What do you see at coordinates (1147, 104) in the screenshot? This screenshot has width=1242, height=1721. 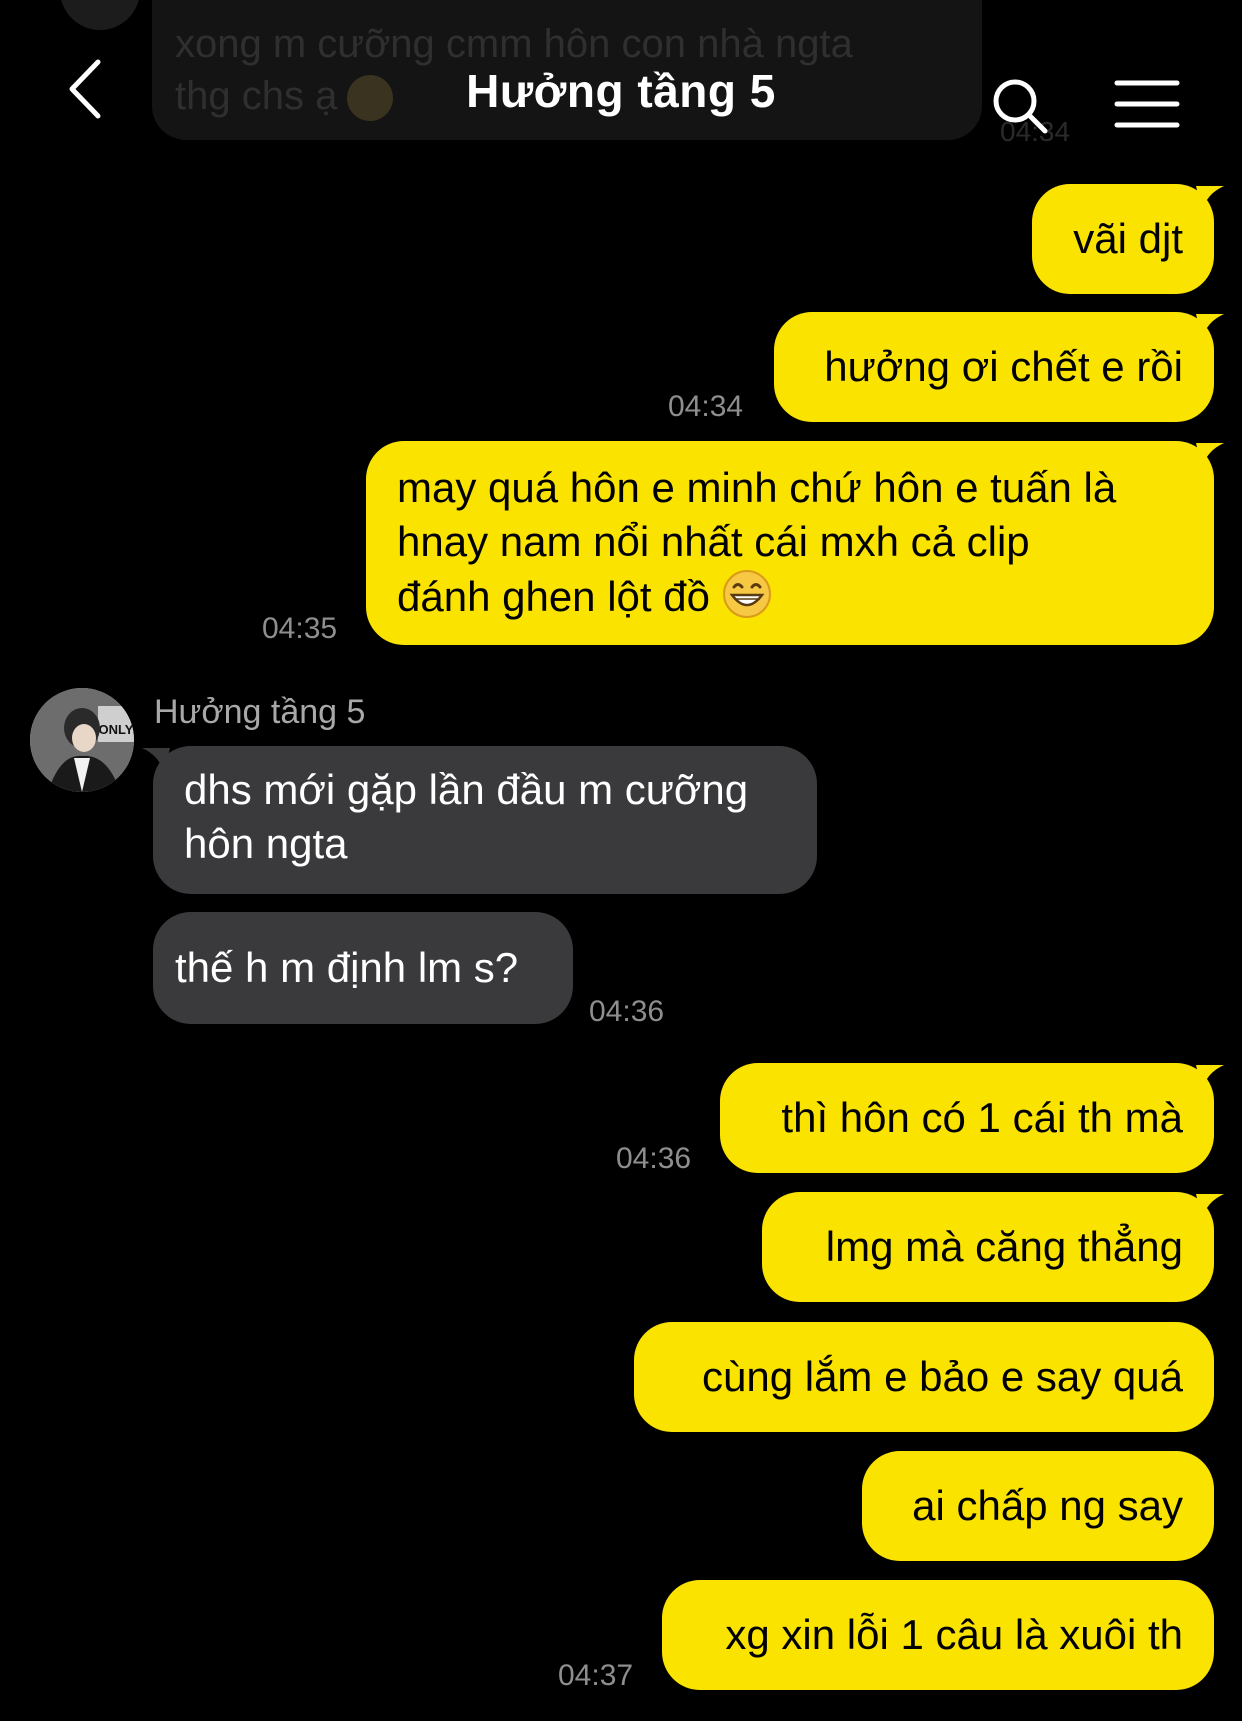 I see `menu-icon` at bounding box center [1147, 104].